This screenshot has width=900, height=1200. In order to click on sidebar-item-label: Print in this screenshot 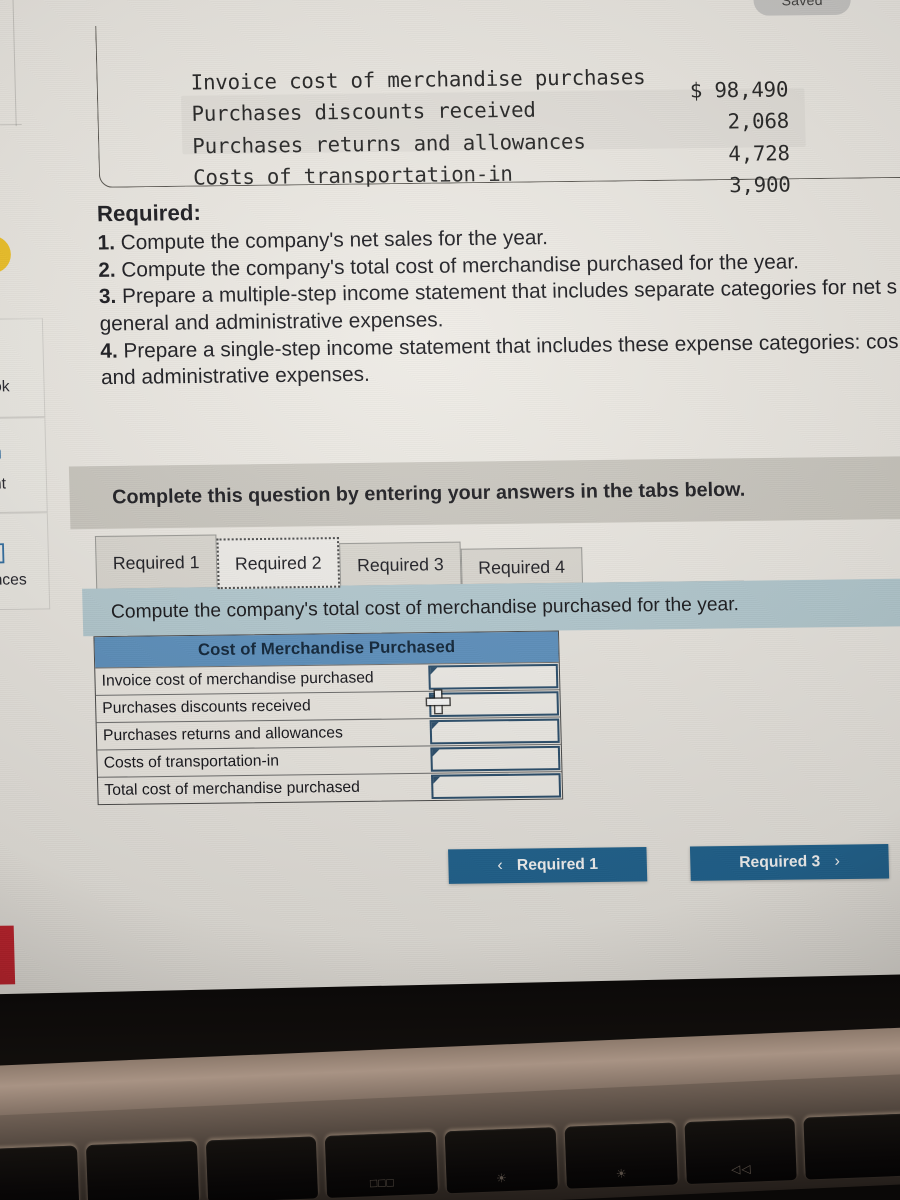, I will do `click(3, 483)`.